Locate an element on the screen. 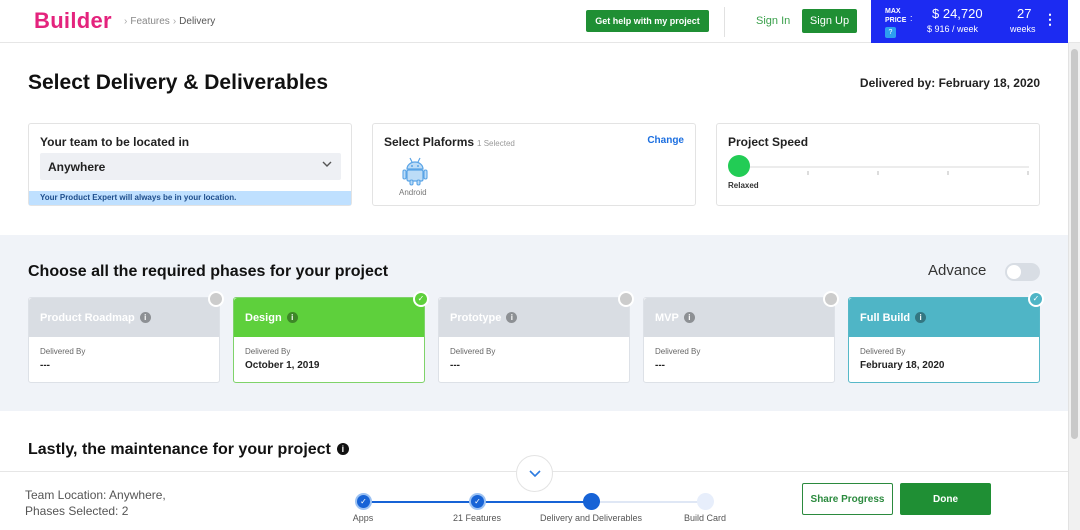 Image resolution: width=1080 pixels, height=530 pixels. step-current-dot is located at coordinates (591, 501).